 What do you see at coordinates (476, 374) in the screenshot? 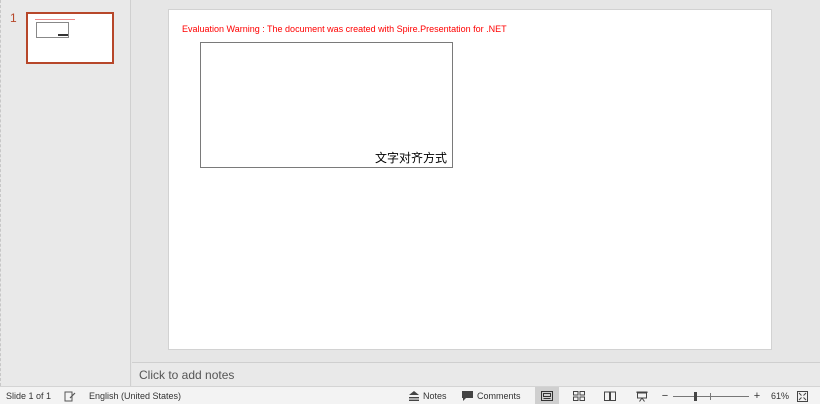
I see `notes-pane: Click to add notes` at bounding box center [476, 374].